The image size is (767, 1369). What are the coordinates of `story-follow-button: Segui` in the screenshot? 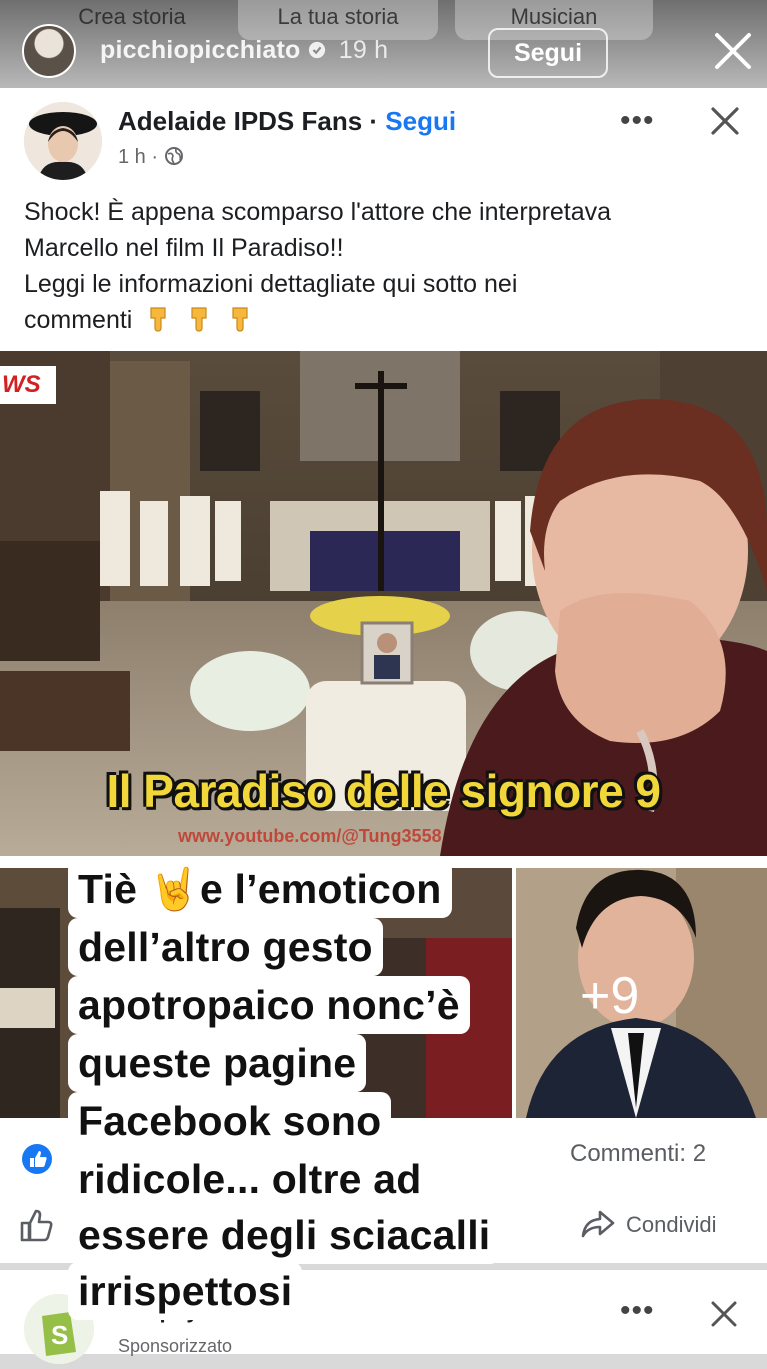 It's located at (548, 53).